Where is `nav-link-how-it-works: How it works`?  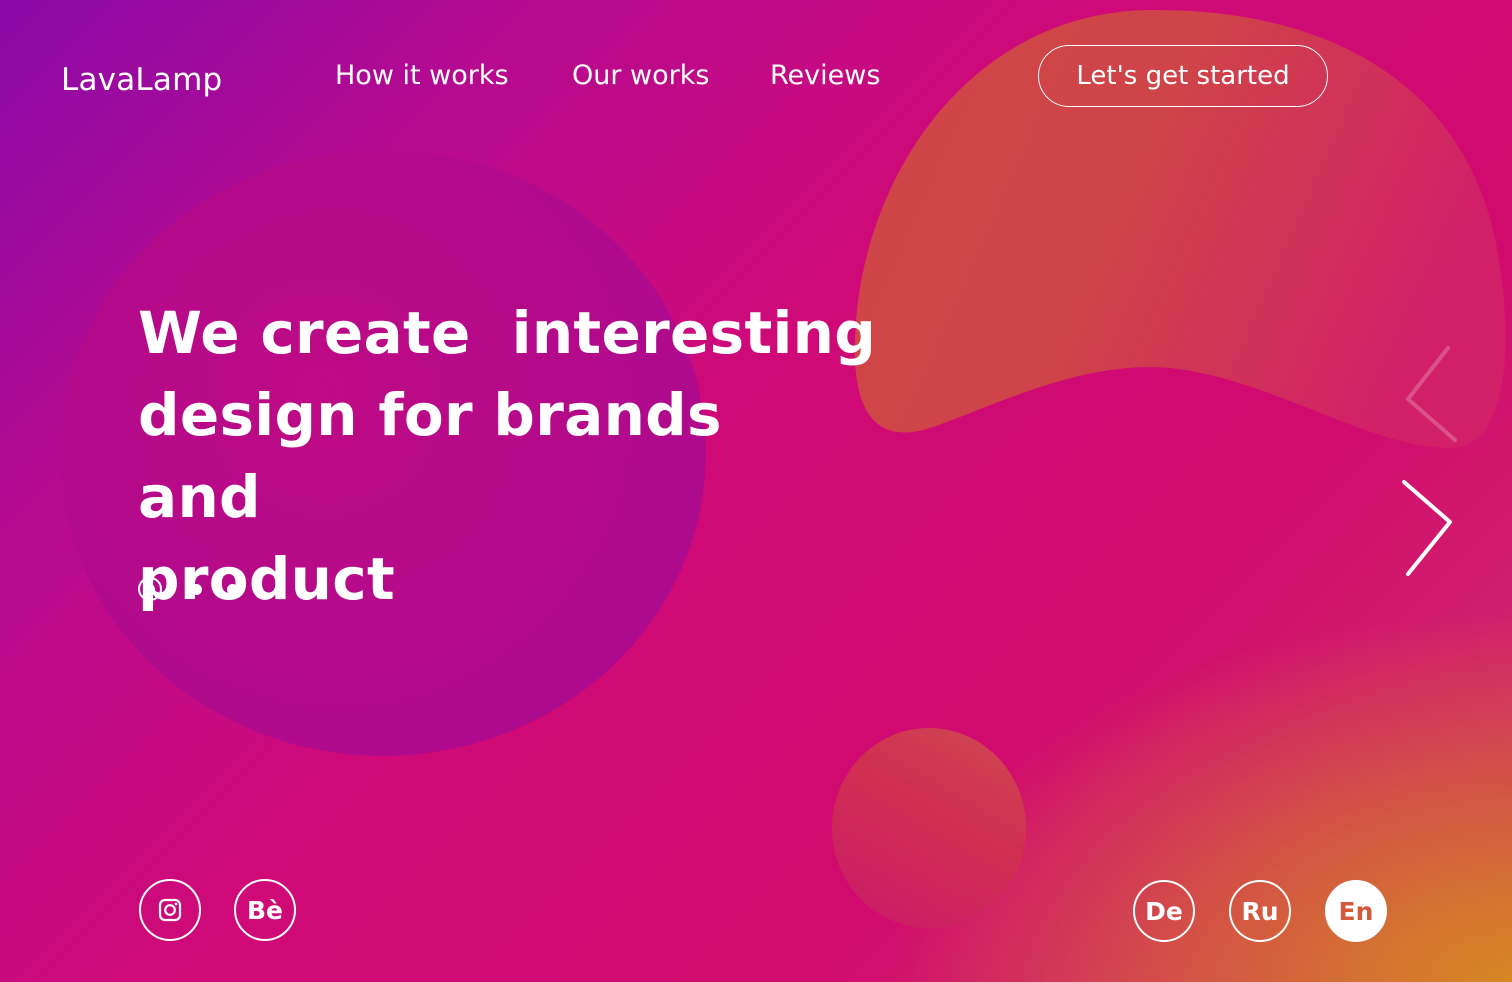
nav-link-how-it-works: How it works is located at coordinates (422, 75).